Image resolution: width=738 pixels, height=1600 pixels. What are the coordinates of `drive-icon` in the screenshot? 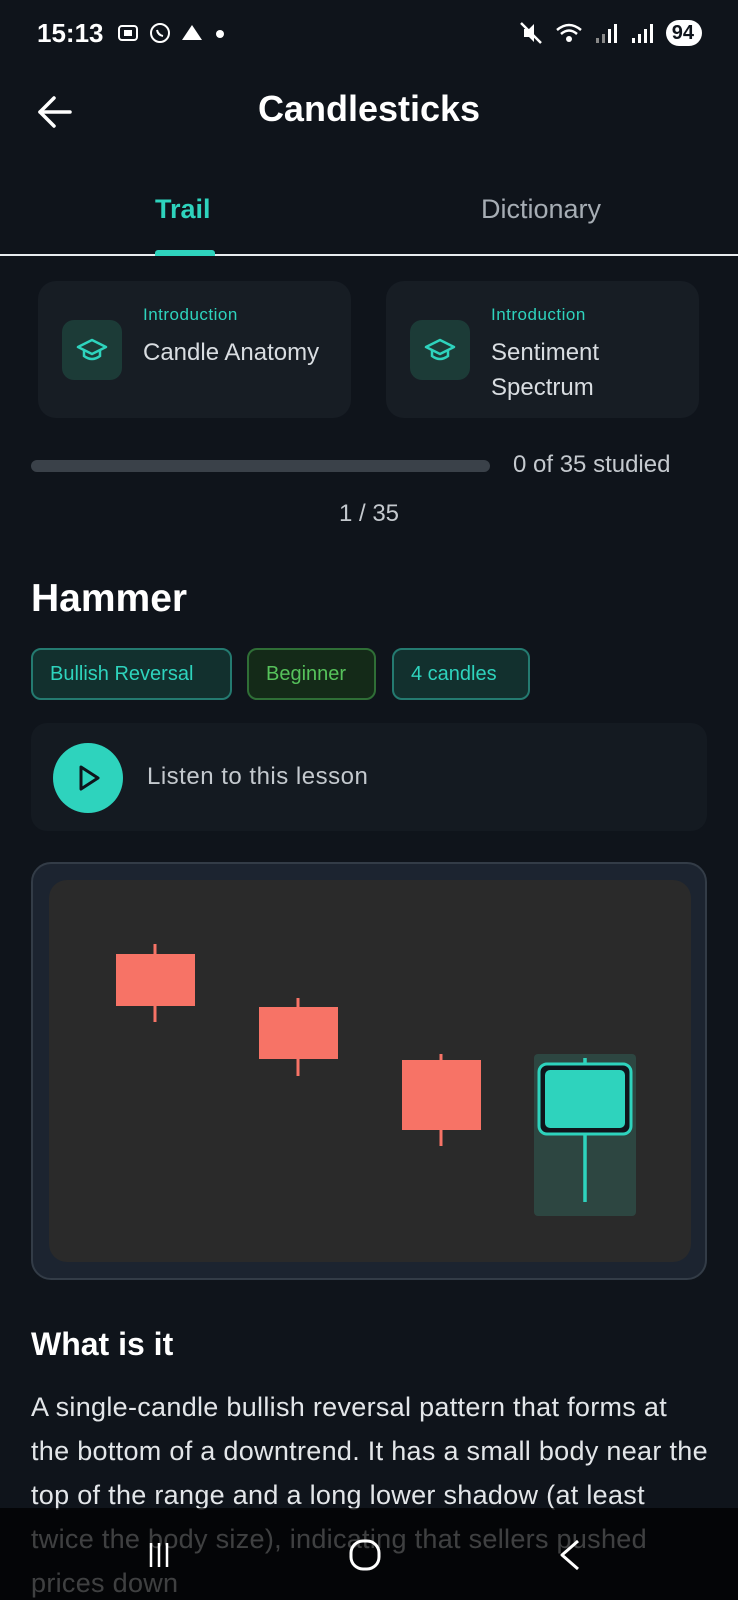 It's located at (192, 32).